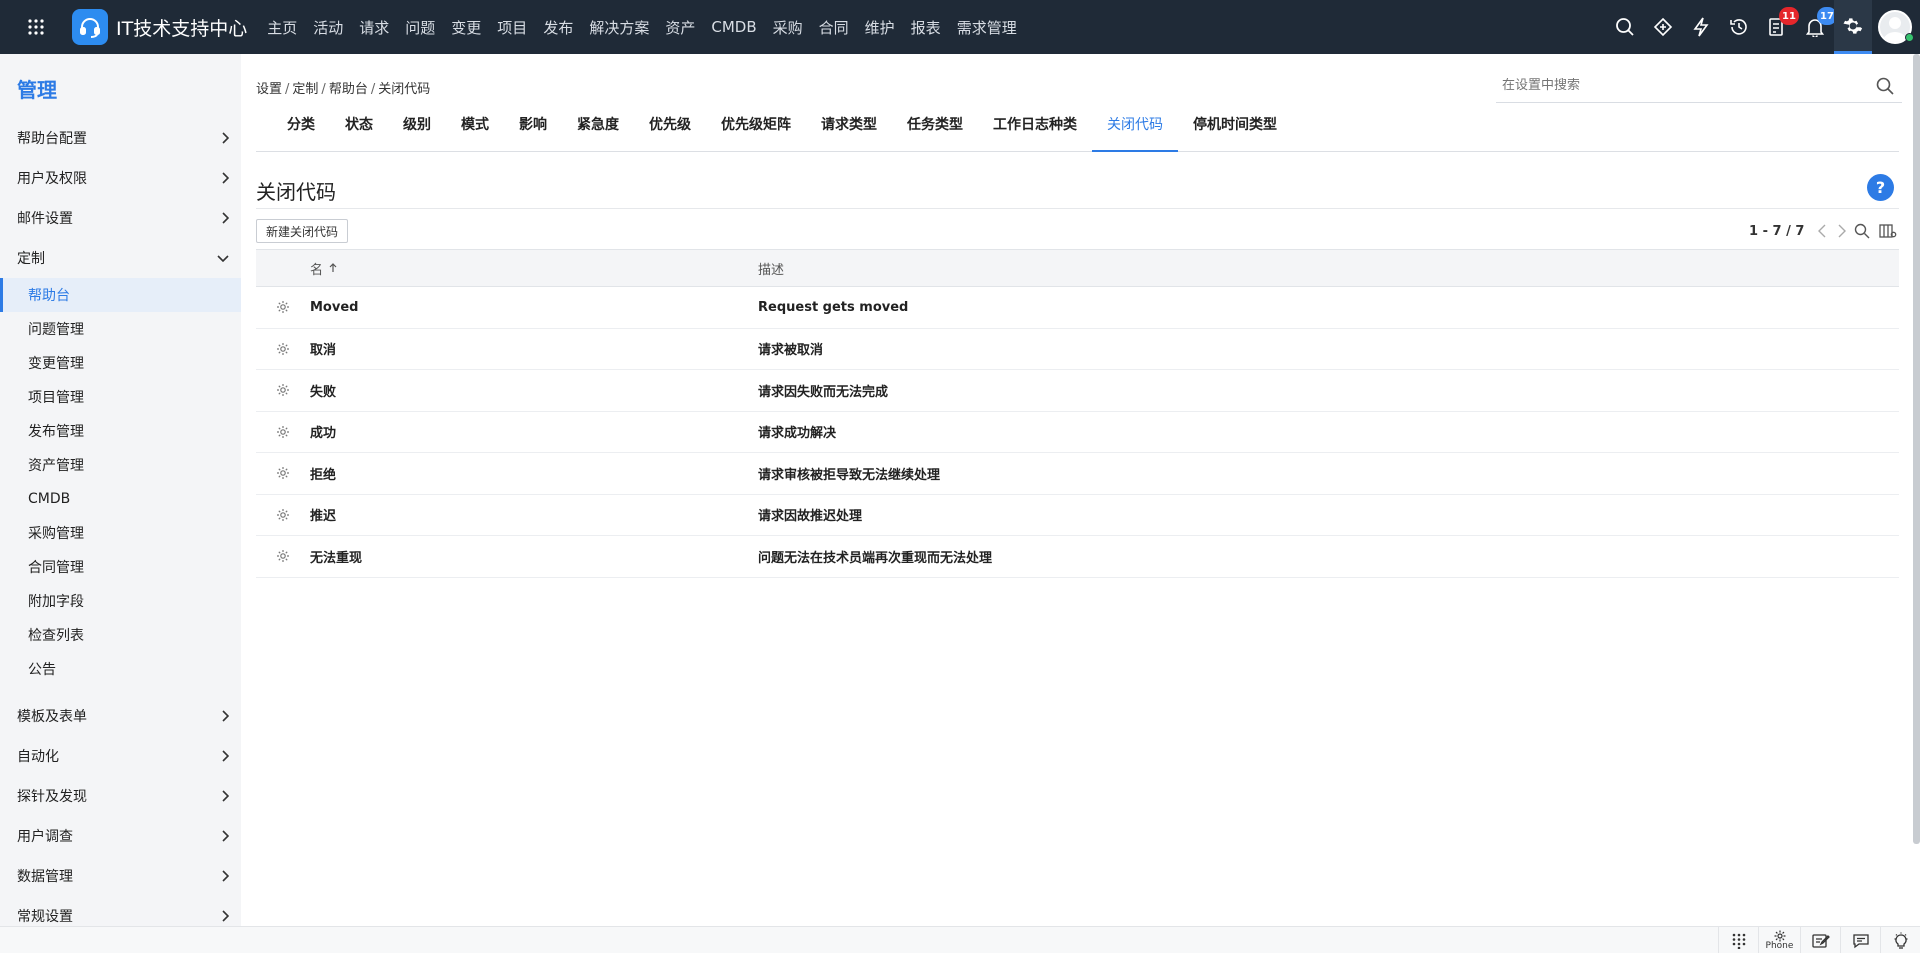  I want to click on row-name: 无法重现, so click(534, 556).